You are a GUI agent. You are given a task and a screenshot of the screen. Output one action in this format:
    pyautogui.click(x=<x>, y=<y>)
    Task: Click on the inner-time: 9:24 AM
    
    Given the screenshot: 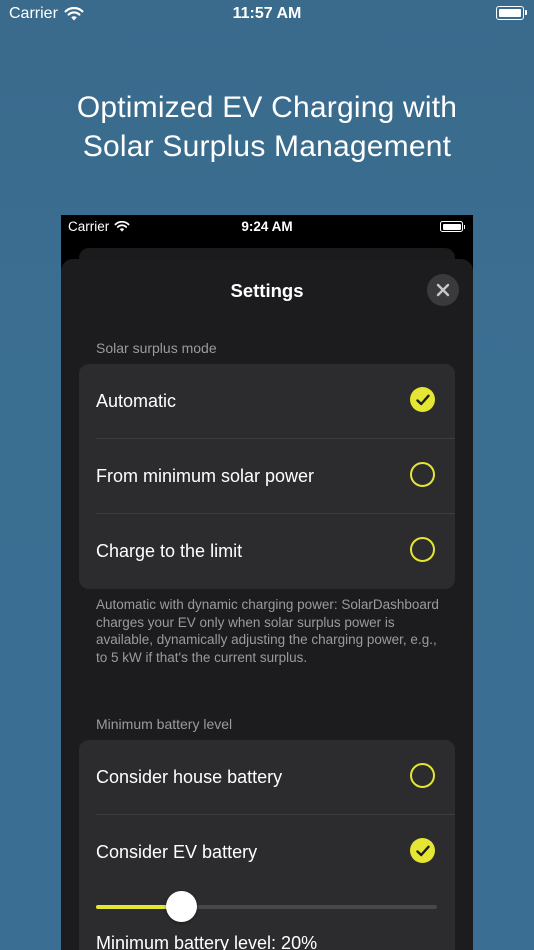 What is the action you would take?
    pyautogui.click(x=267, y=226)
    